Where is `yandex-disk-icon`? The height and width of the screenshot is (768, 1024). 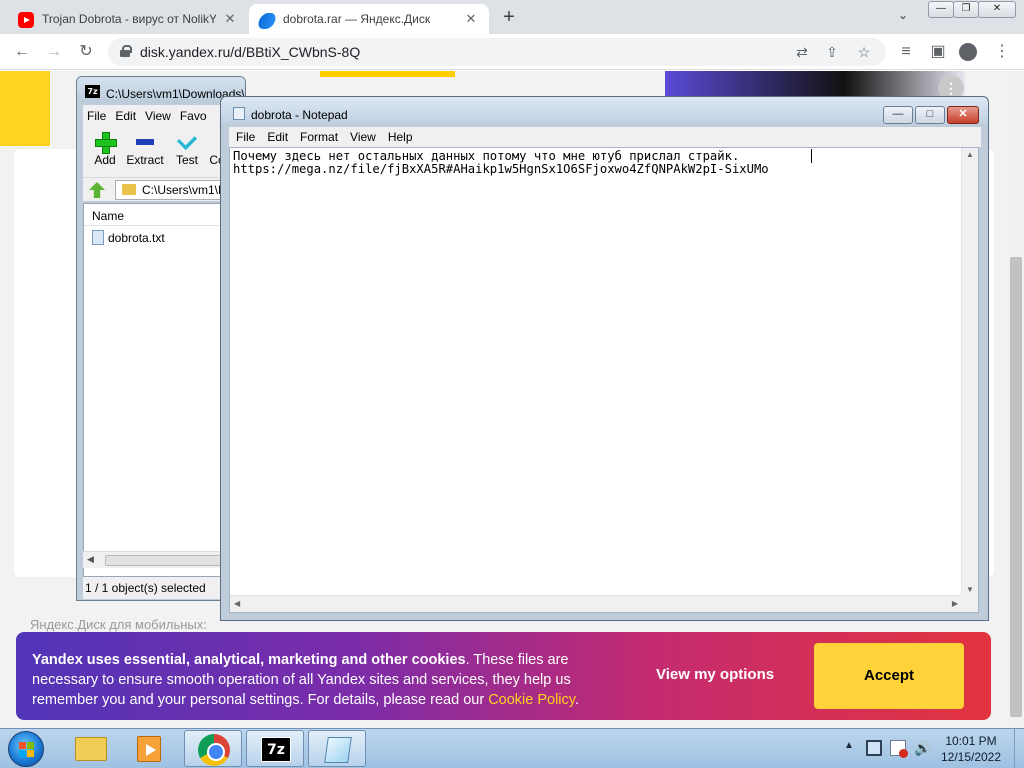 yandex-disk-icon is located at coordinates (267, 20).